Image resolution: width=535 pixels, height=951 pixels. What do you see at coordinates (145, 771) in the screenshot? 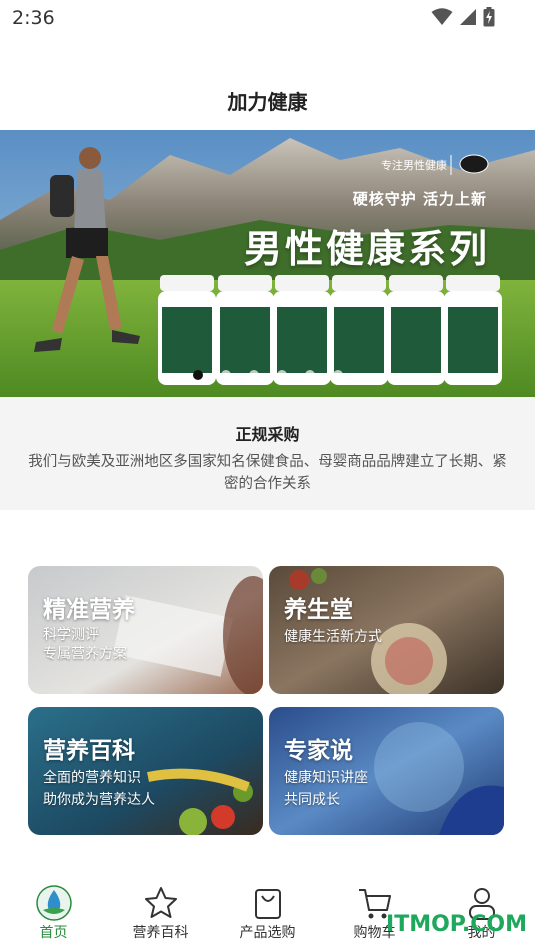
I see `card-nutrition-encyclopedia: 营养百科 全面的营养知识 助你成为营养达人` at bounding box center [145, 771].